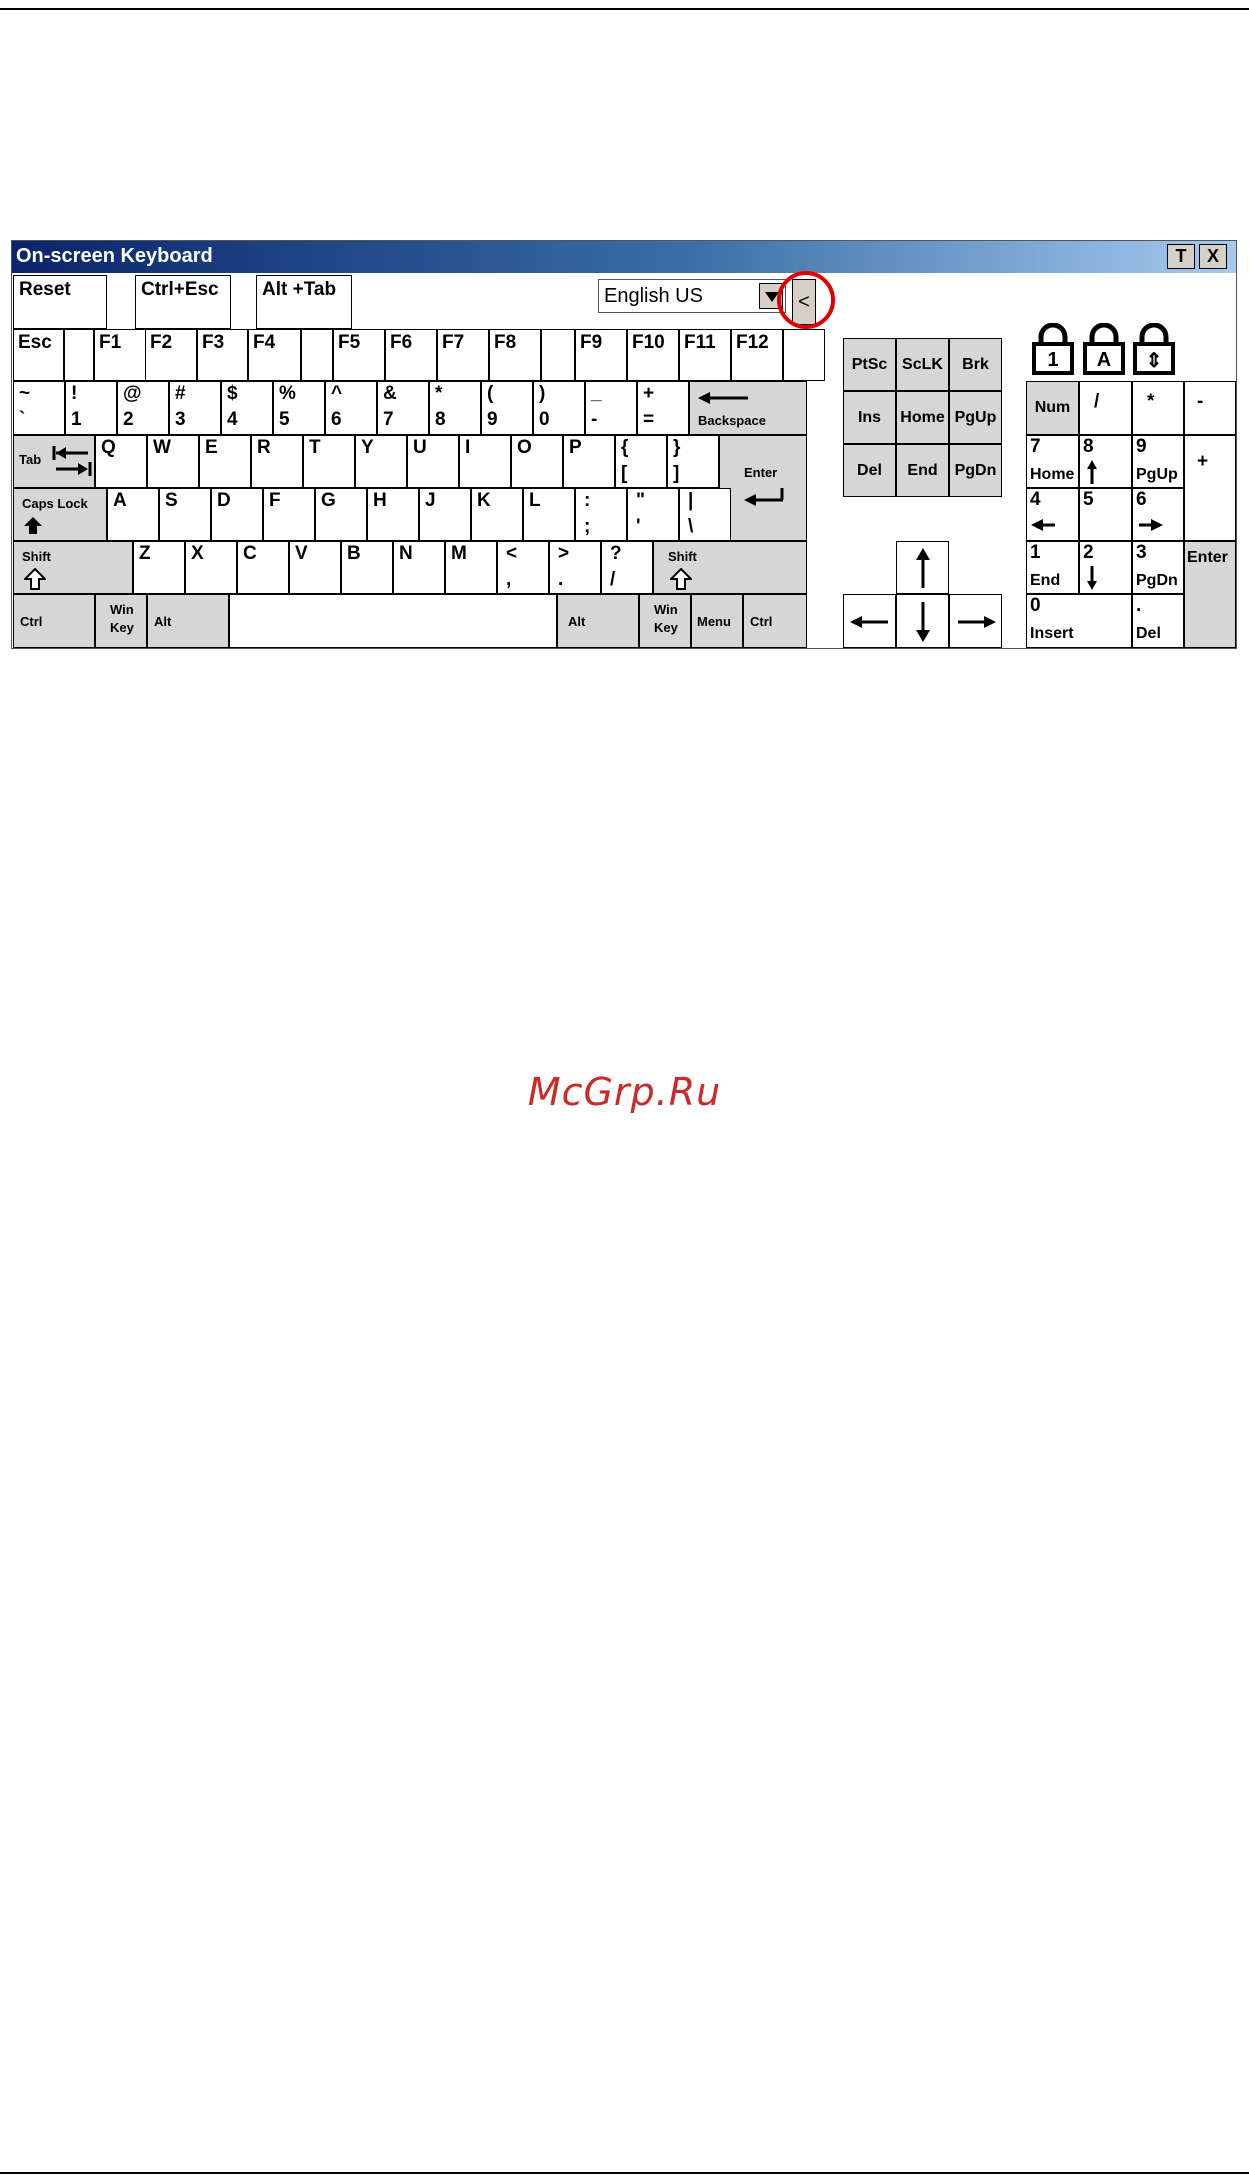 This screenshot has width=1249, height=2180. I want to click on key-w: W, so click(173, 461).